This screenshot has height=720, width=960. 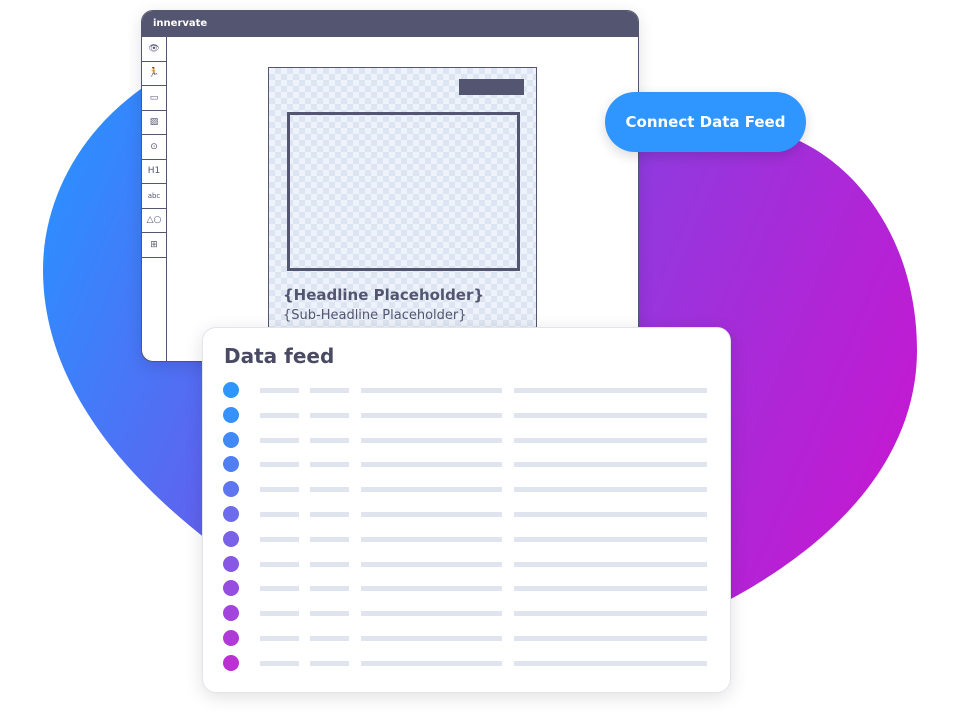 What do you see at coordinates (154, 172) in the screenshot?
I see `headline-text-icon: H1` at bounding box center [154, 172].